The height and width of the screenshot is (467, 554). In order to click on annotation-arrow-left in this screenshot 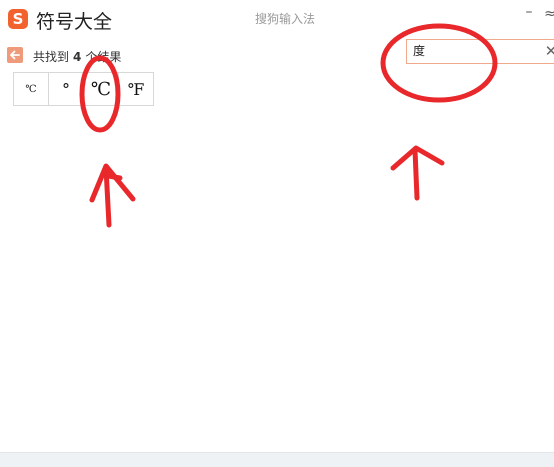, I will do `click(112, 195)`.